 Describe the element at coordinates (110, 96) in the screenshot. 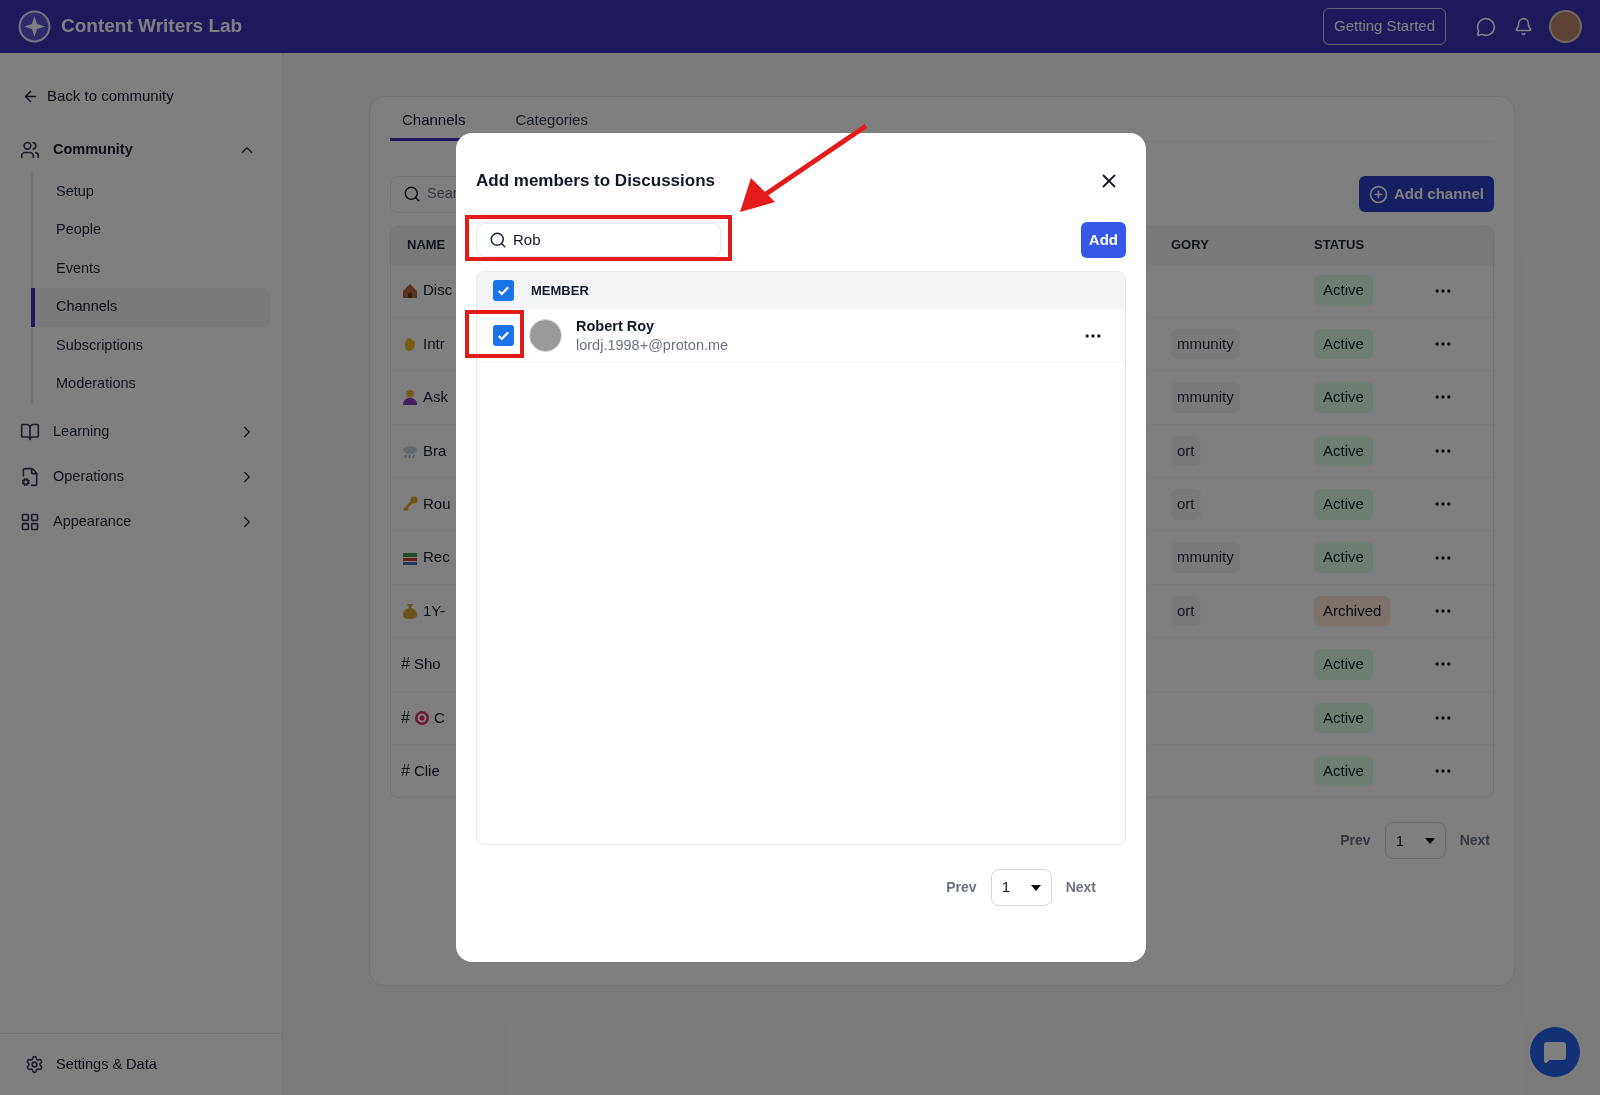

I see `back-link: Back to community` at that location.